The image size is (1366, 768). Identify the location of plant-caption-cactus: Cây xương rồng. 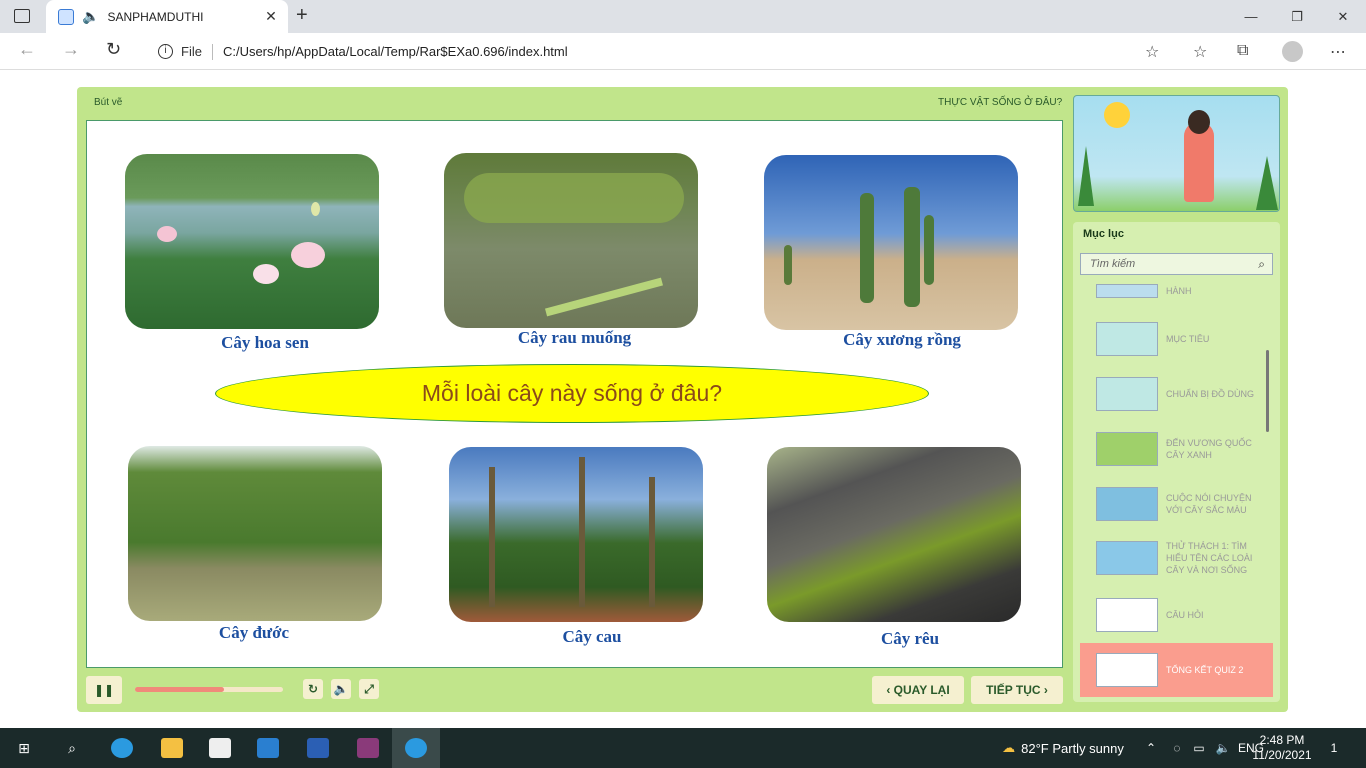
(902, 339).